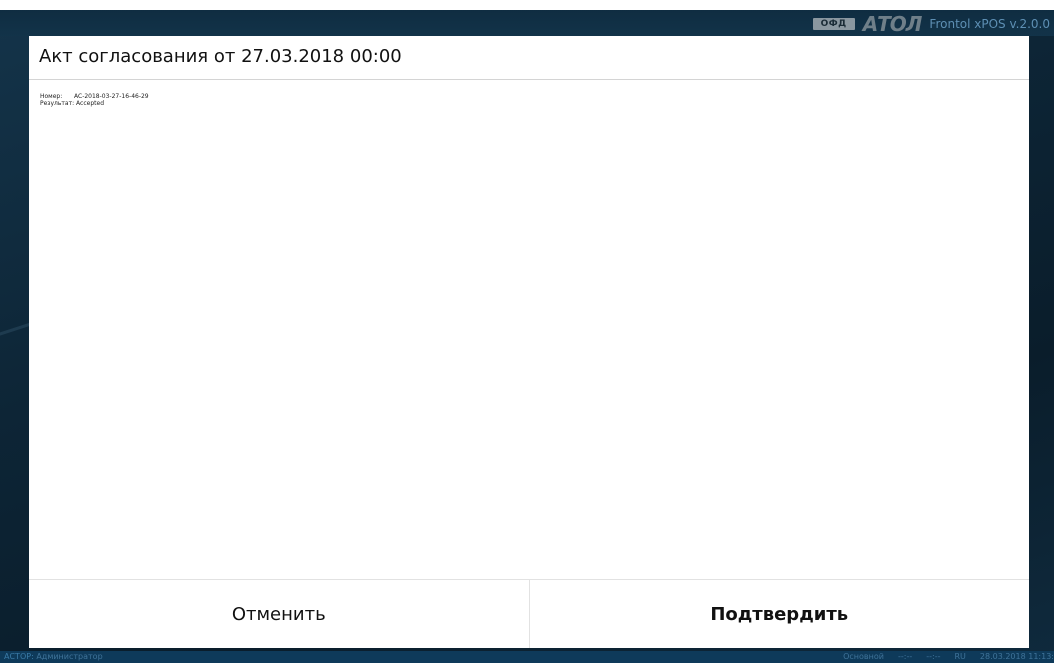  I want to click on atol-logo: АТОЛ, so click(892, 24).